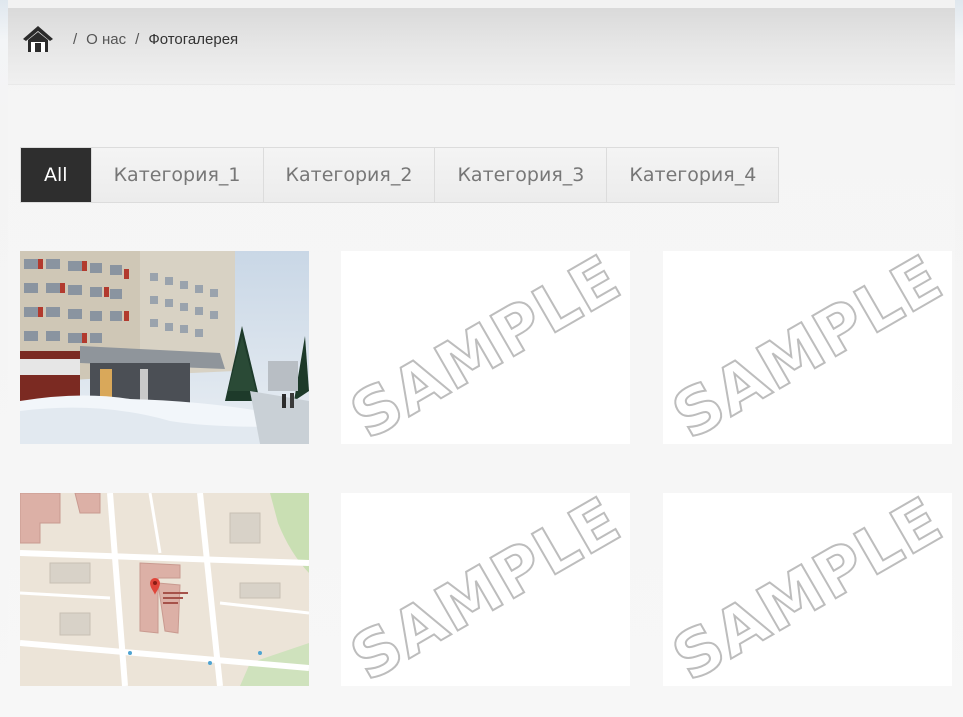 The height and width of the screenshot is (717, 963). I want to click on breadcrumb-bar: / О нас / Фотогалерея, so click(481, 46).